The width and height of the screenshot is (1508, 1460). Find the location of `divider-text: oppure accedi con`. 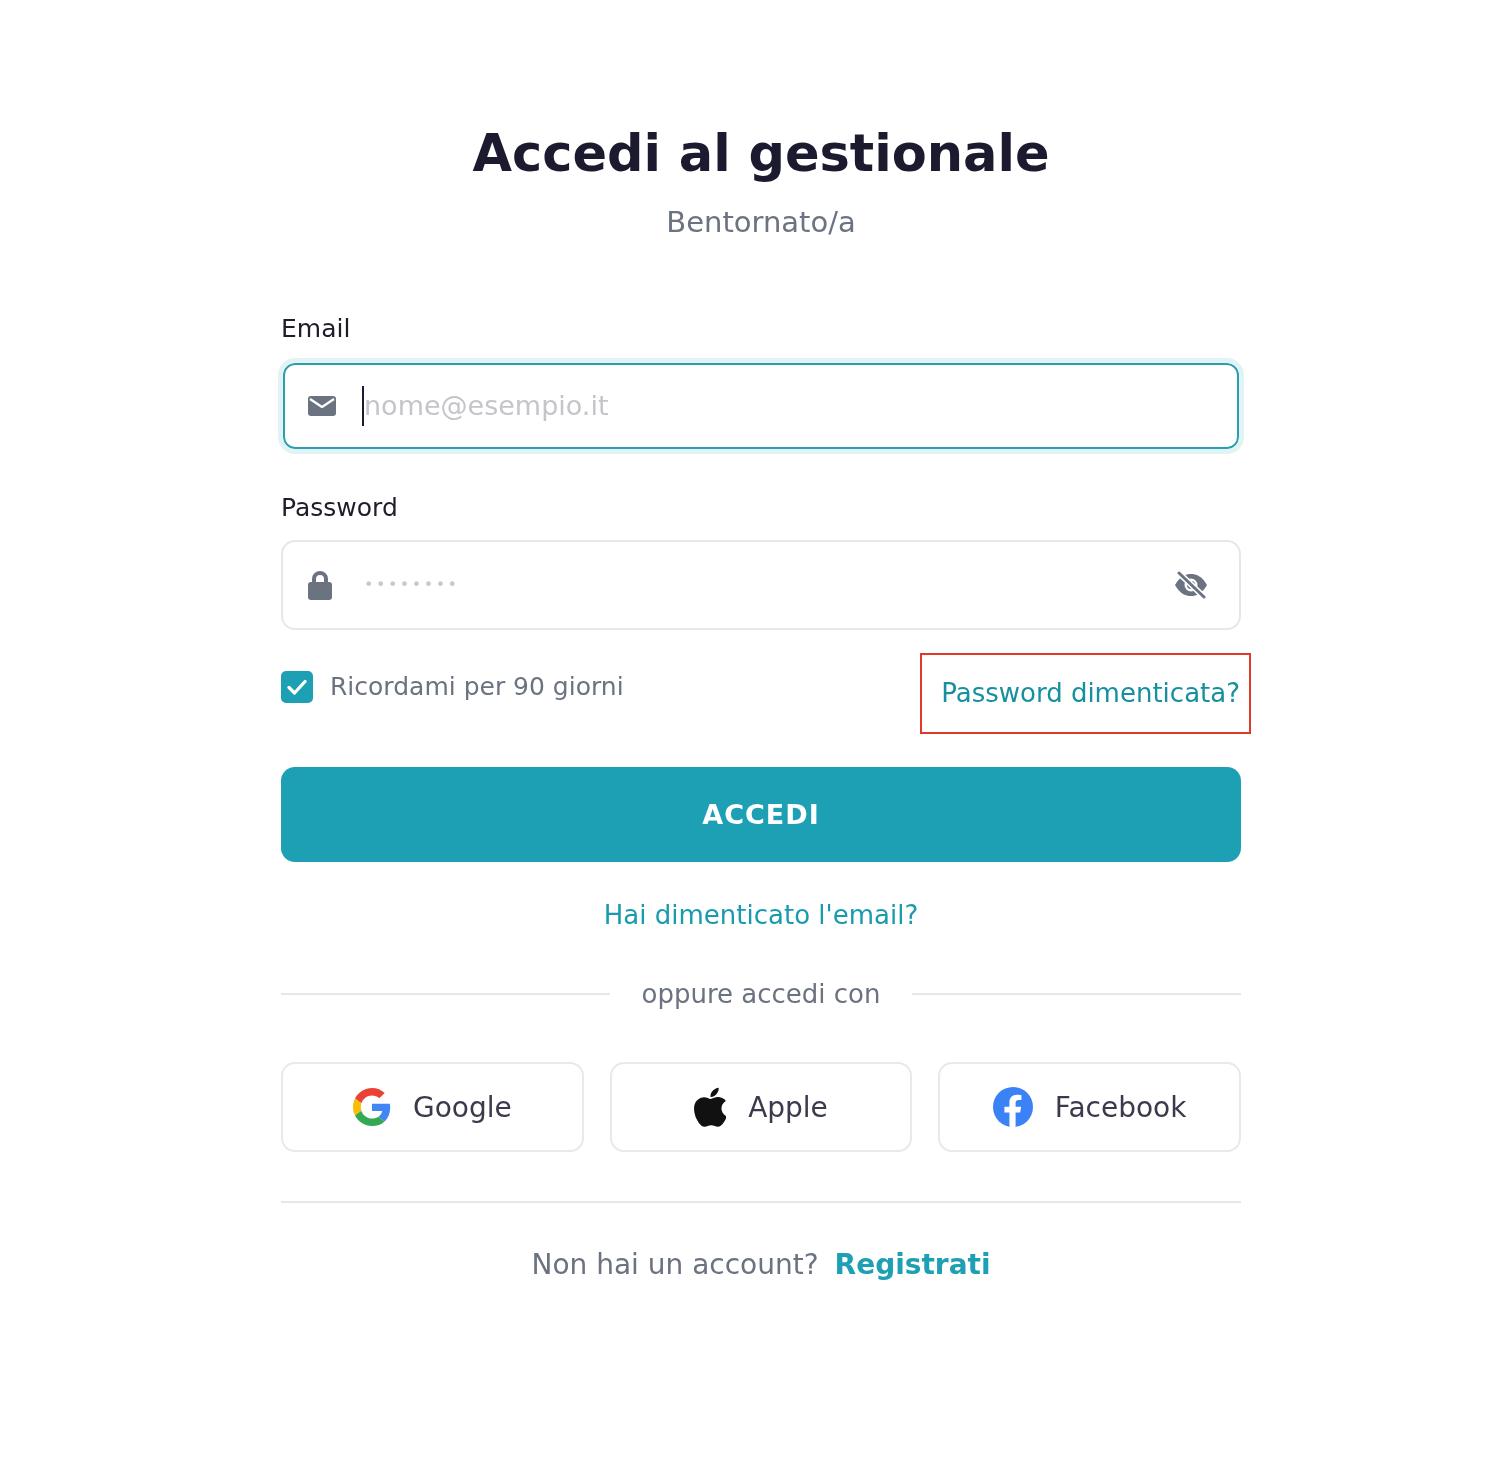

divider-text: oppure accedi con is located at coordinates (761, 994).